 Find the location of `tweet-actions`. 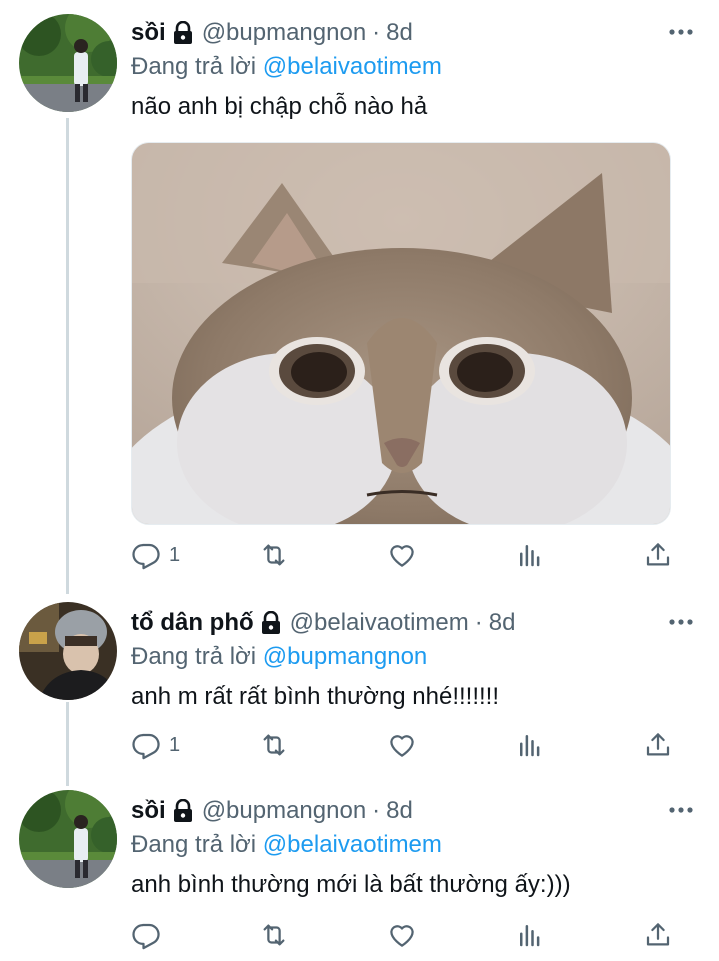

tweet-actions is located at coordinates (403, 935).